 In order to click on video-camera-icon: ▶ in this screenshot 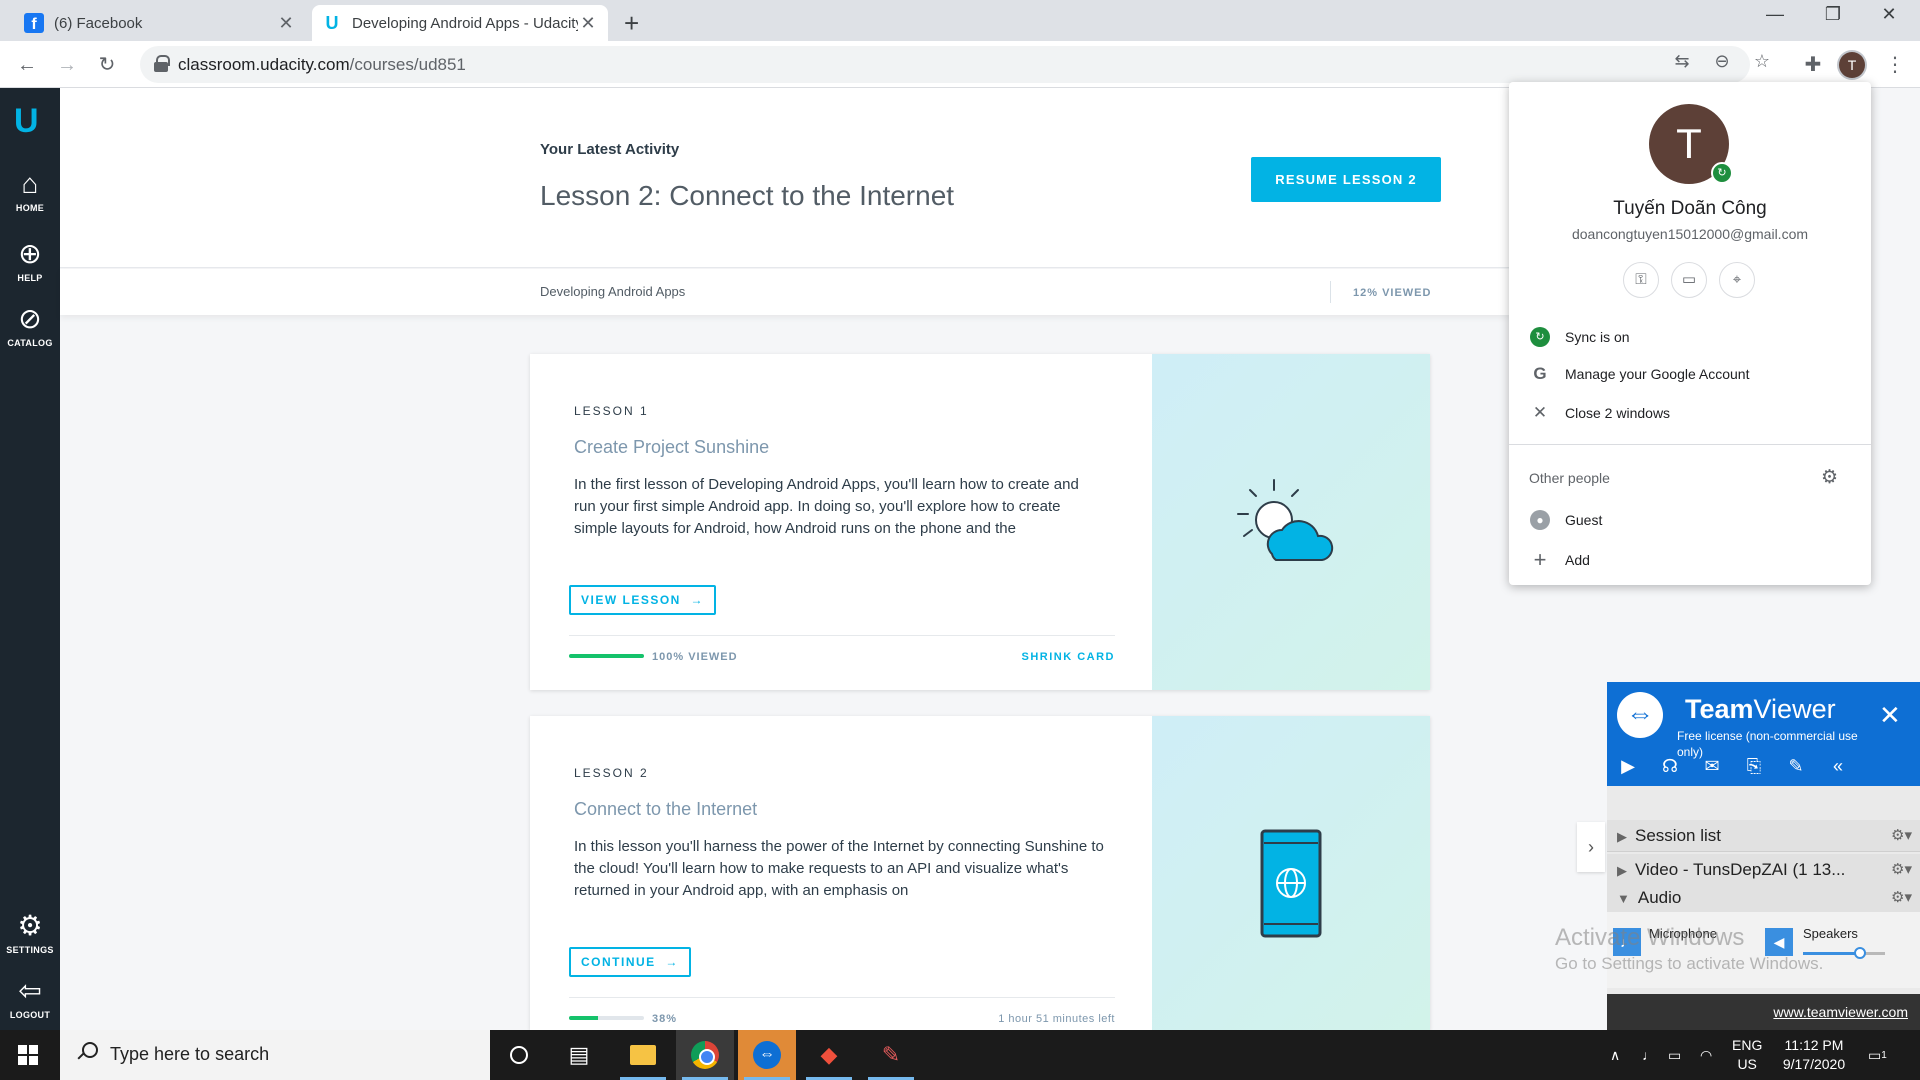, I will do `click(1628, 766)`.